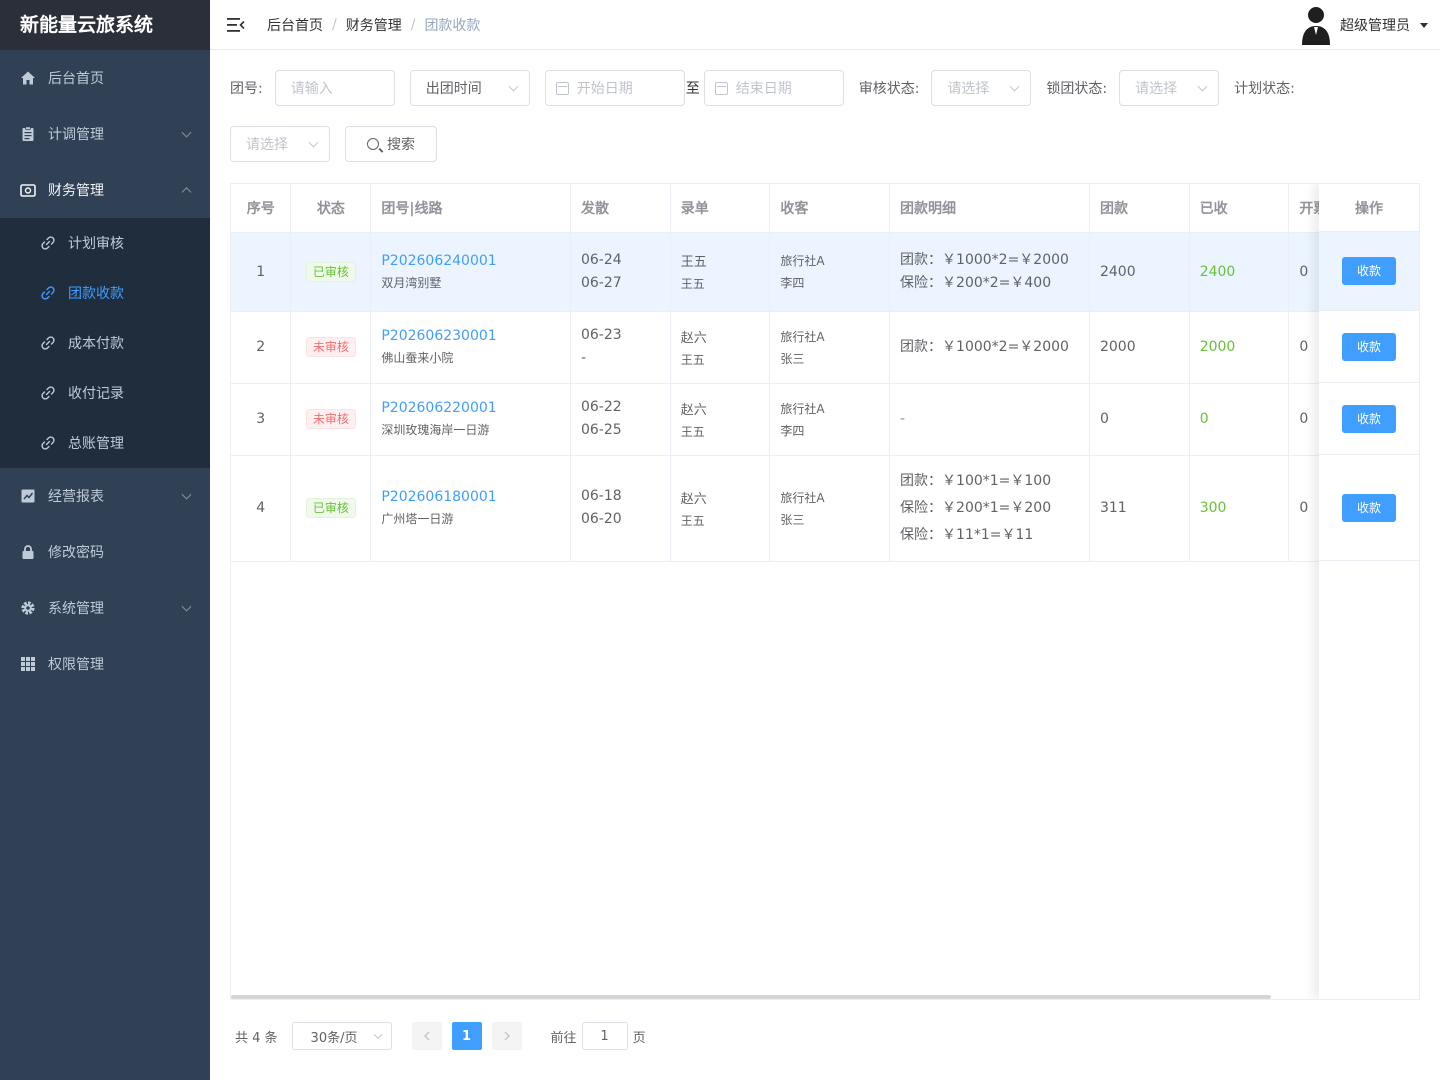 The image size is (1440, 1080). Describe the element at coordinates (105, 496) in the screenshot. I see `sidebar-item-reports: 经营报表` at that location.